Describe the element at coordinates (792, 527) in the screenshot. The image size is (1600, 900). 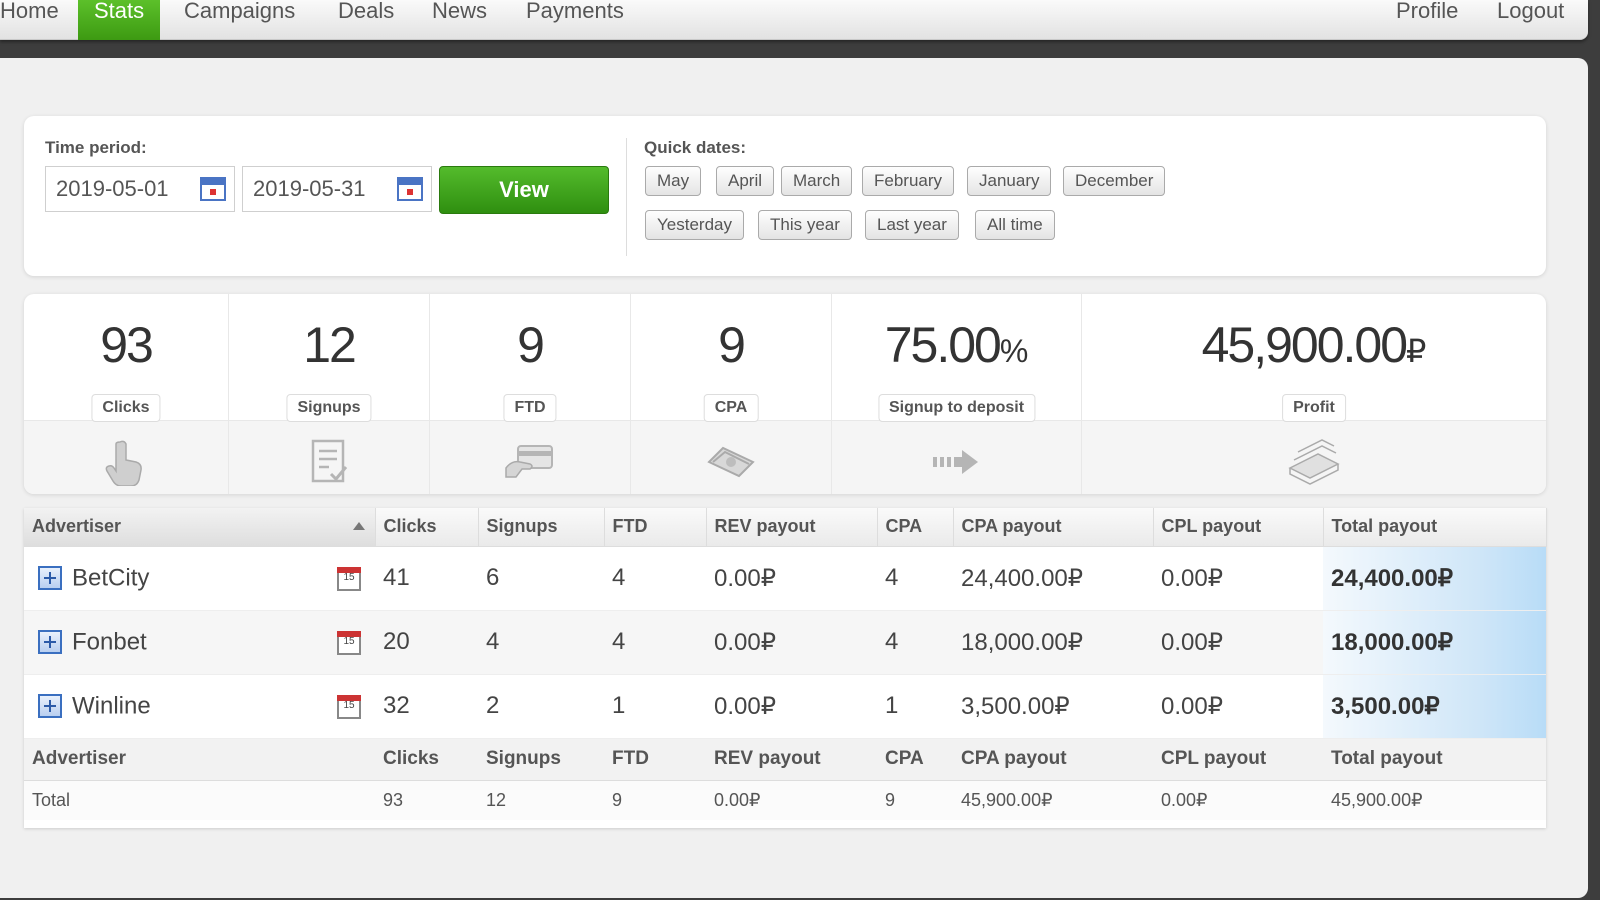
I see `header-rev-payout: REV payout` at that location.